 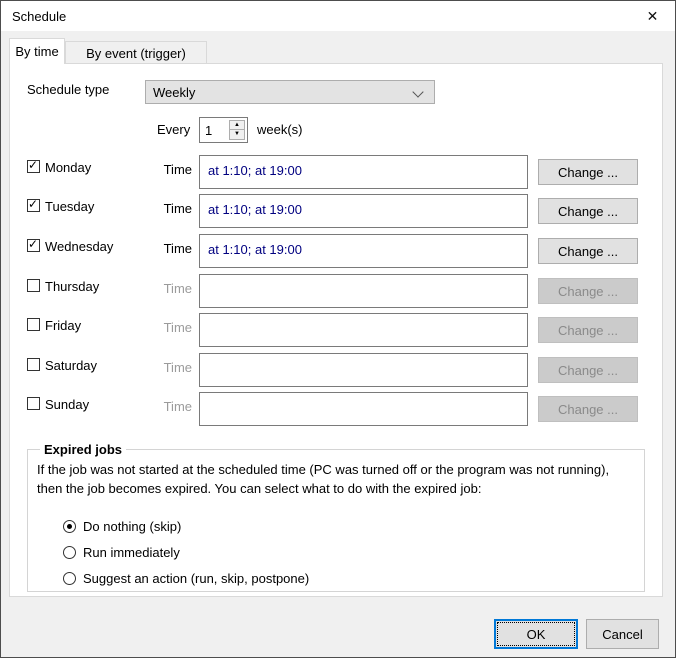 I want to click on wednesday-checkbox: ✓, so click(x=33, y=244).